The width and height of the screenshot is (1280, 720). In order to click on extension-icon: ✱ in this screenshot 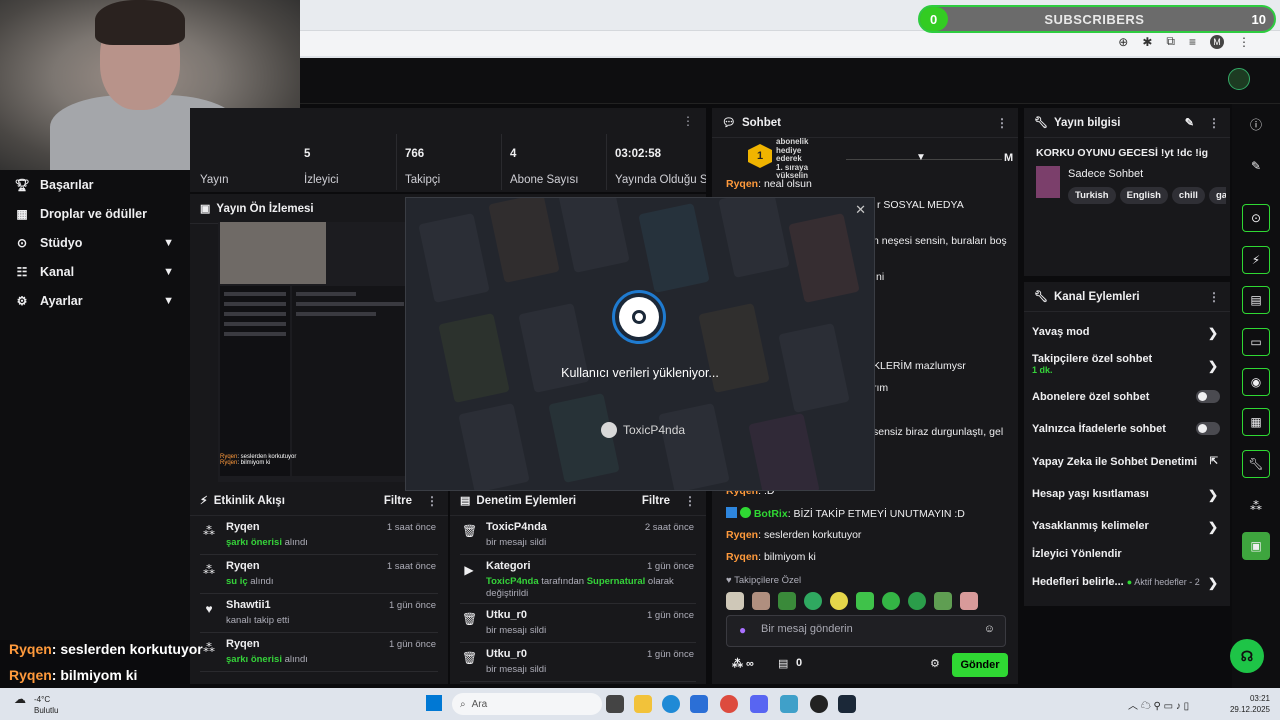, I will do `click(1147, 42)`.